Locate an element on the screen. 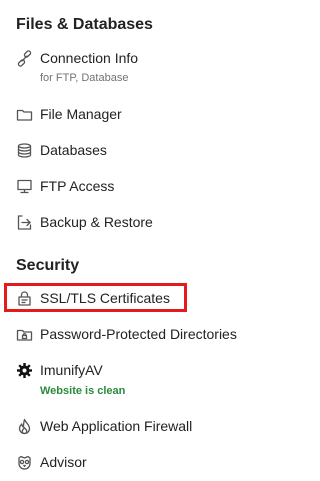 The image size is (320, 481). sidebar-item-advisor: Advisor is located at coordinates (51, 462).